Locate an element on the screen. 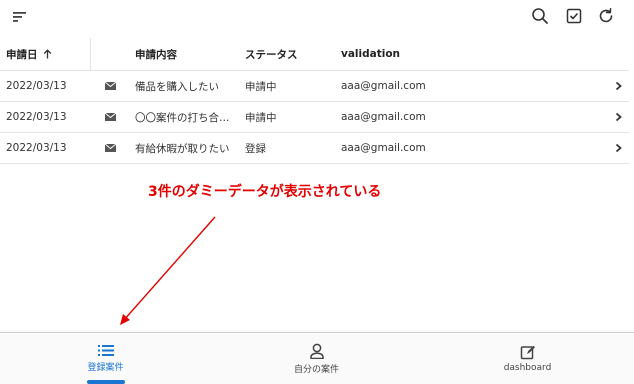 This screenshot has width=634, height=384. annotation-text: 3件のダミーデータが表示されている is located at coordinates (265, 192).